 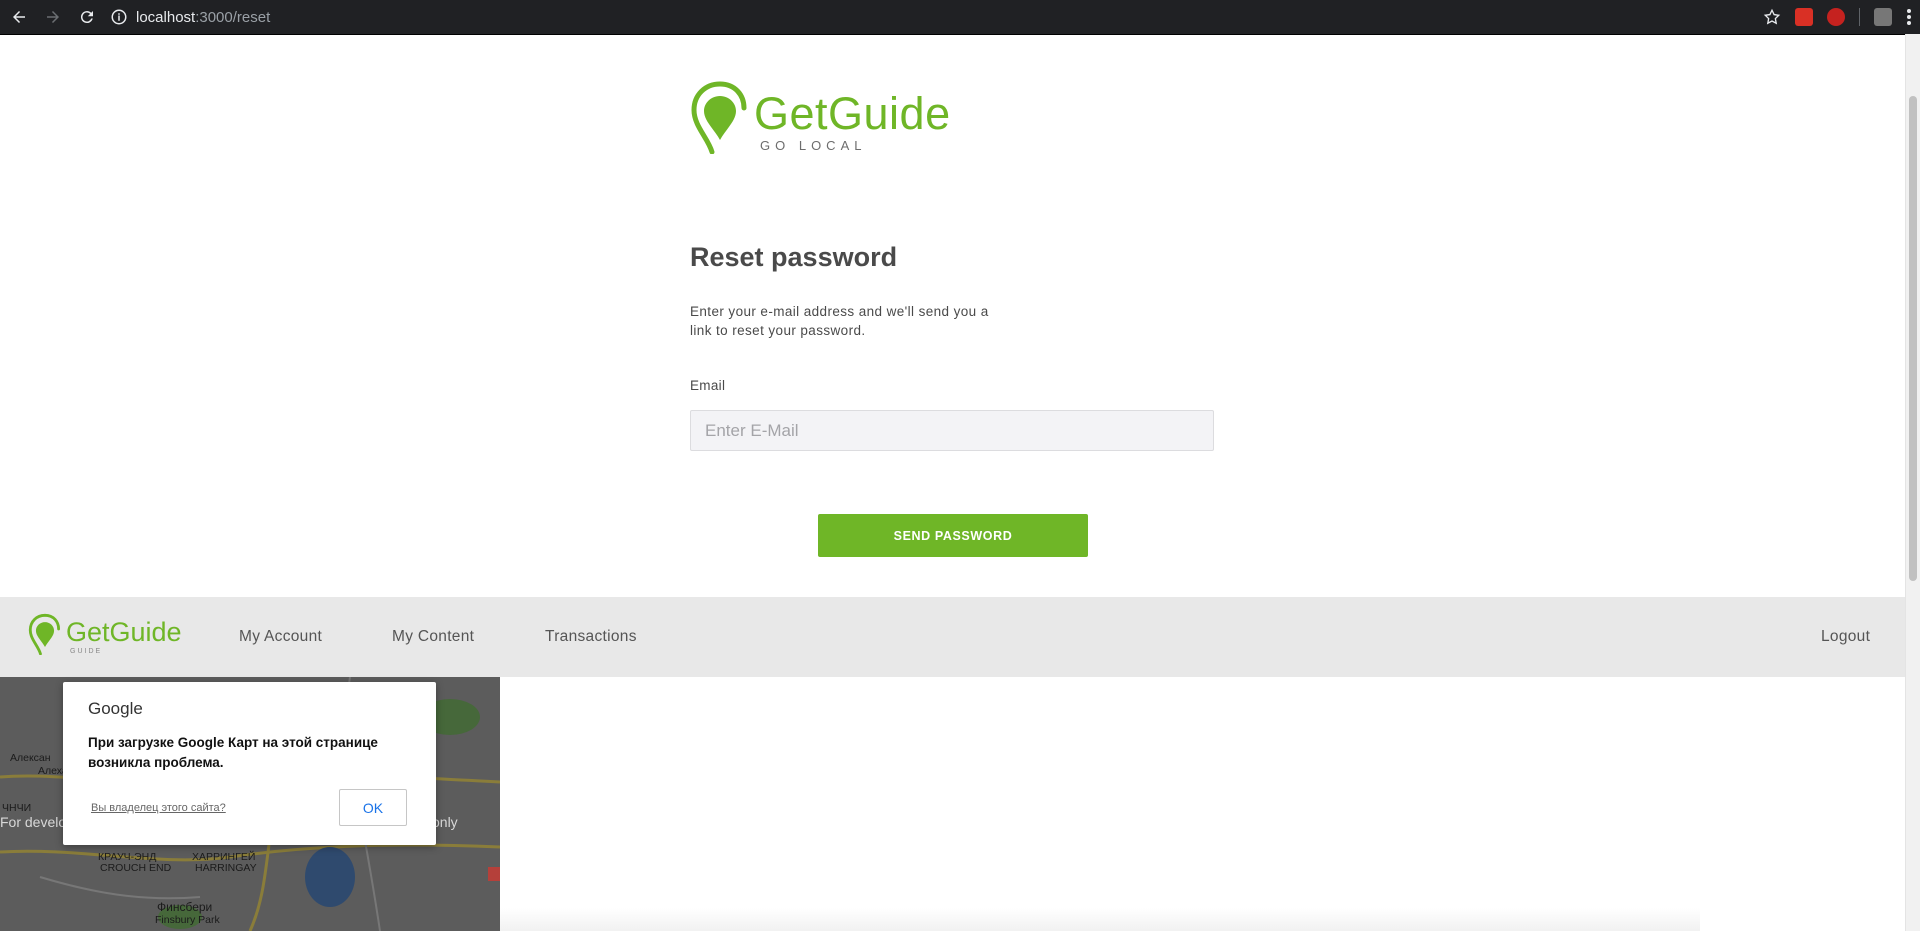 What do you see at coordinates (280, 637) in the screenshot?
I see `nav-my-account: My Account` at bounding box center [280, 637].